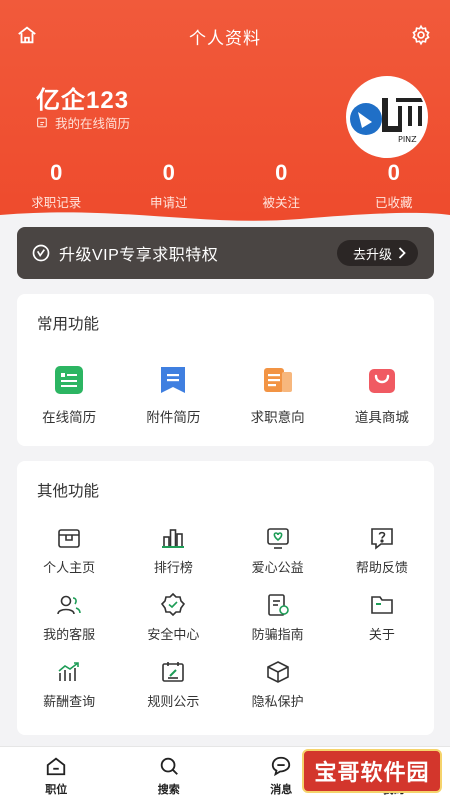  Describe the element at coordinates (173, 395) in the screenshot. I see `common-item-attachment-resume: 附件简历` at that location.